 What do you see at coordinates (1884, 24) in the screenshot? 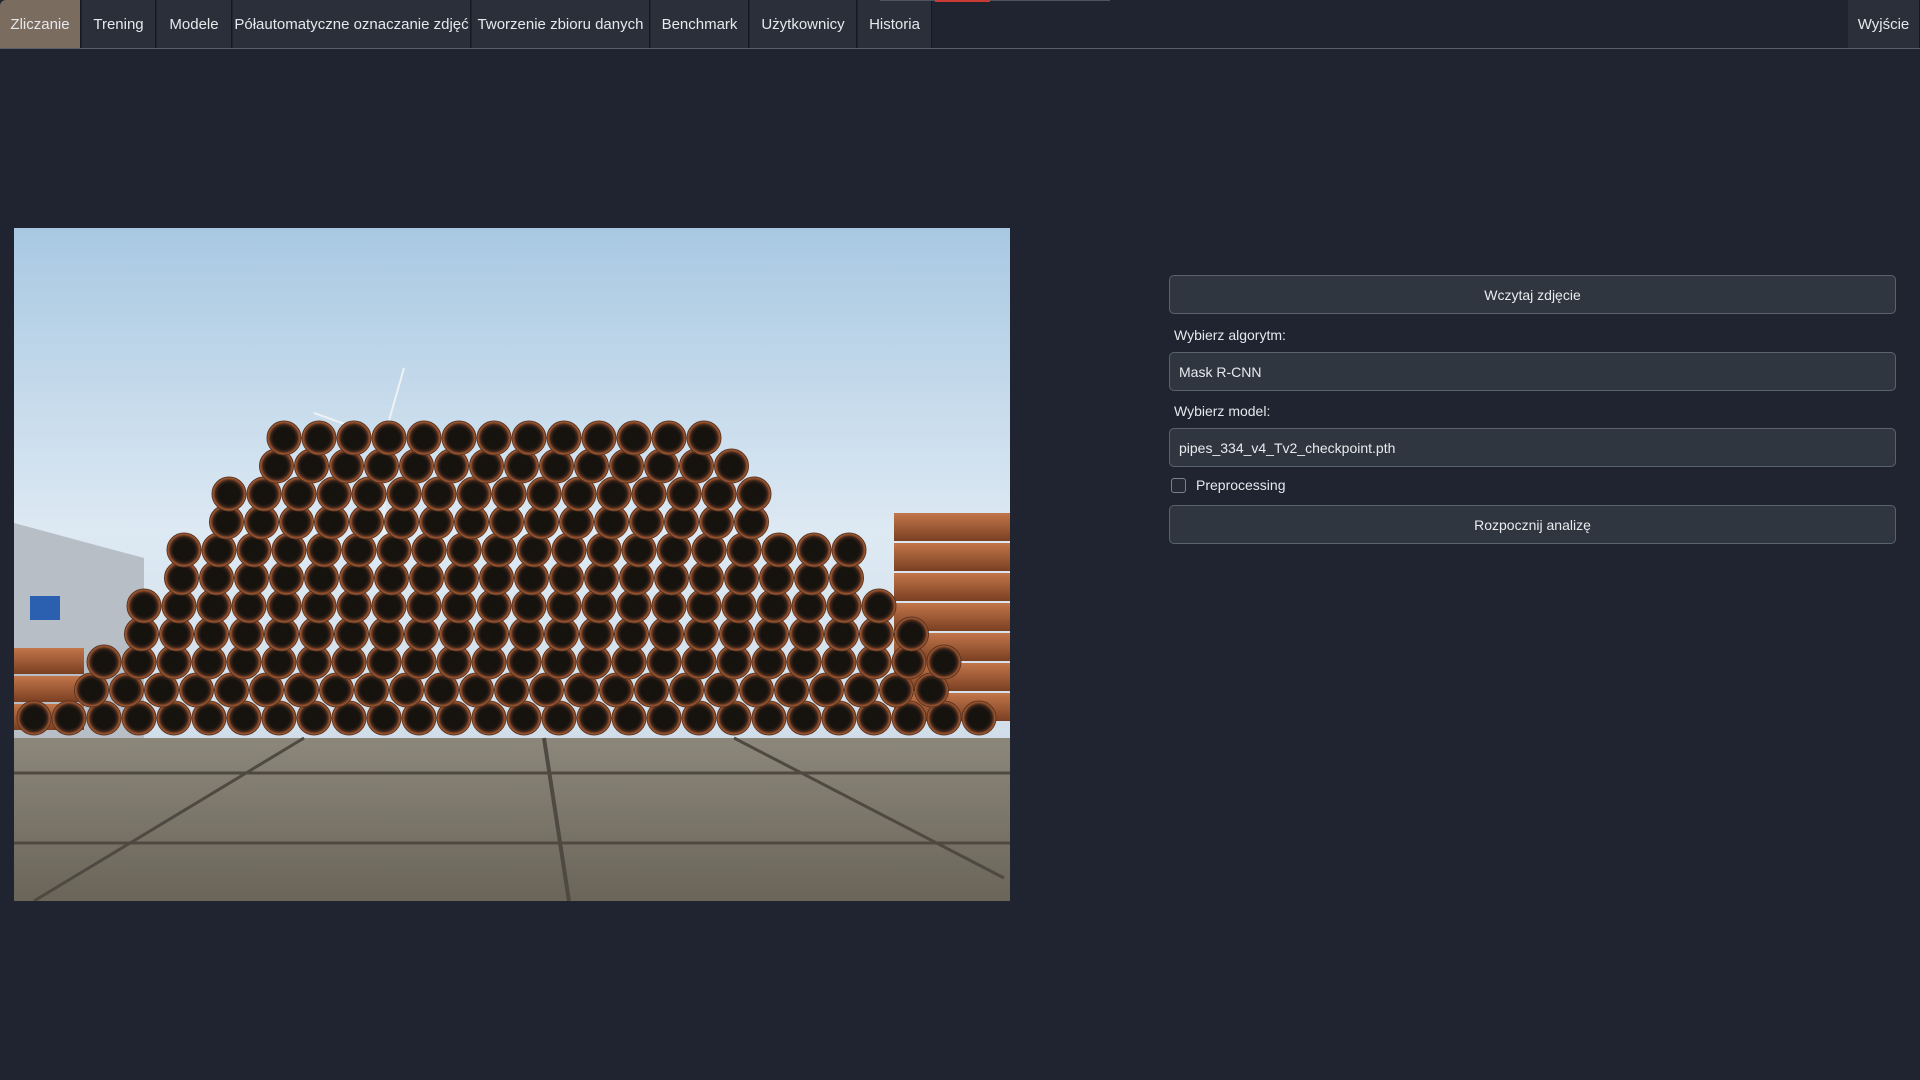
I see `exit-button: Wyjście` at bounding box center [1884, 24].